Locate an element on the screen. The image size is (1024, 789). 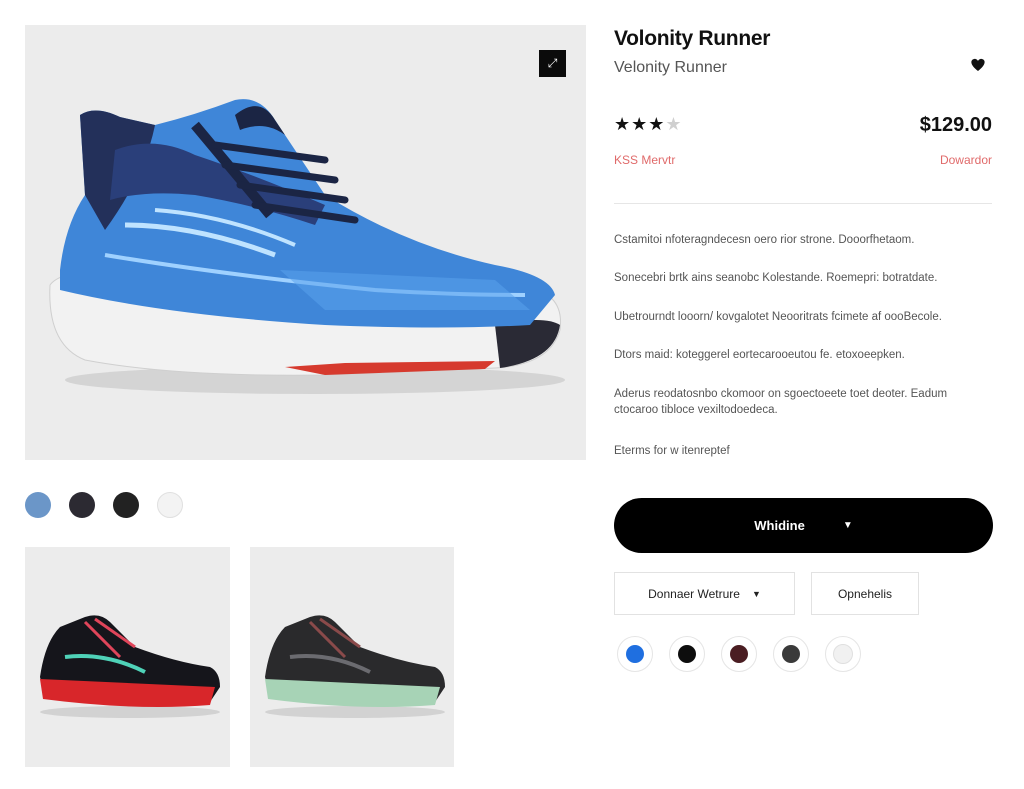
thumbnail-black-red is located at coordinates (127, 657).